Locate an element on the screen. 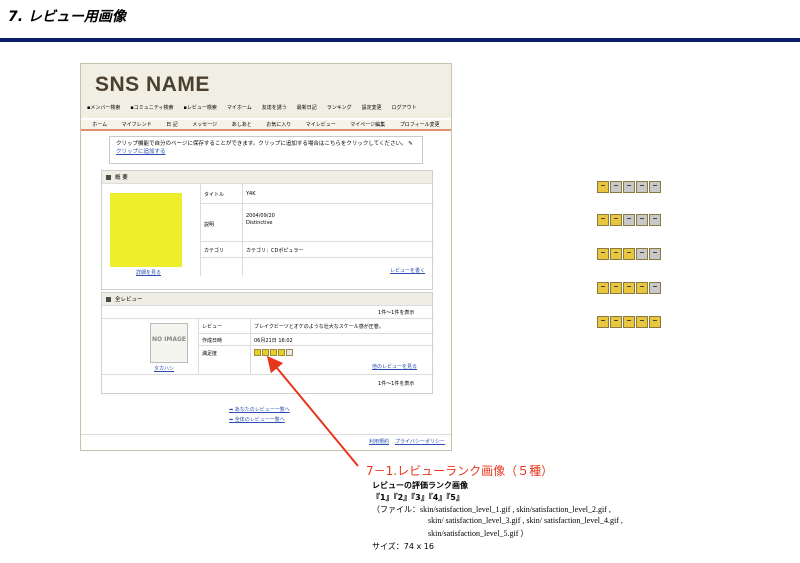 This screenshot has width=800, height=563. annotation-line: レビューの評価ランク画像 is located at coordinates (420, 485).